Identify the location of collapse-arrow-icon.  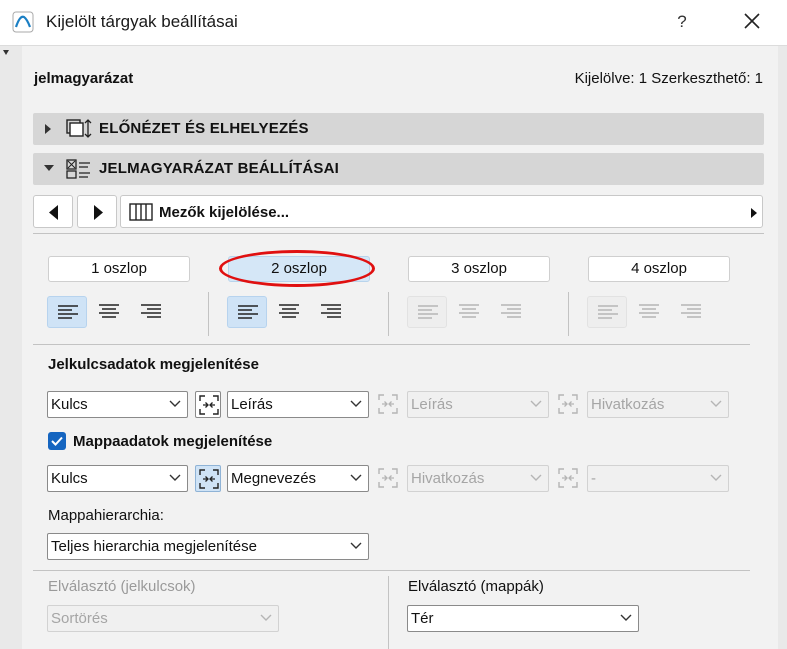
(49, 168).